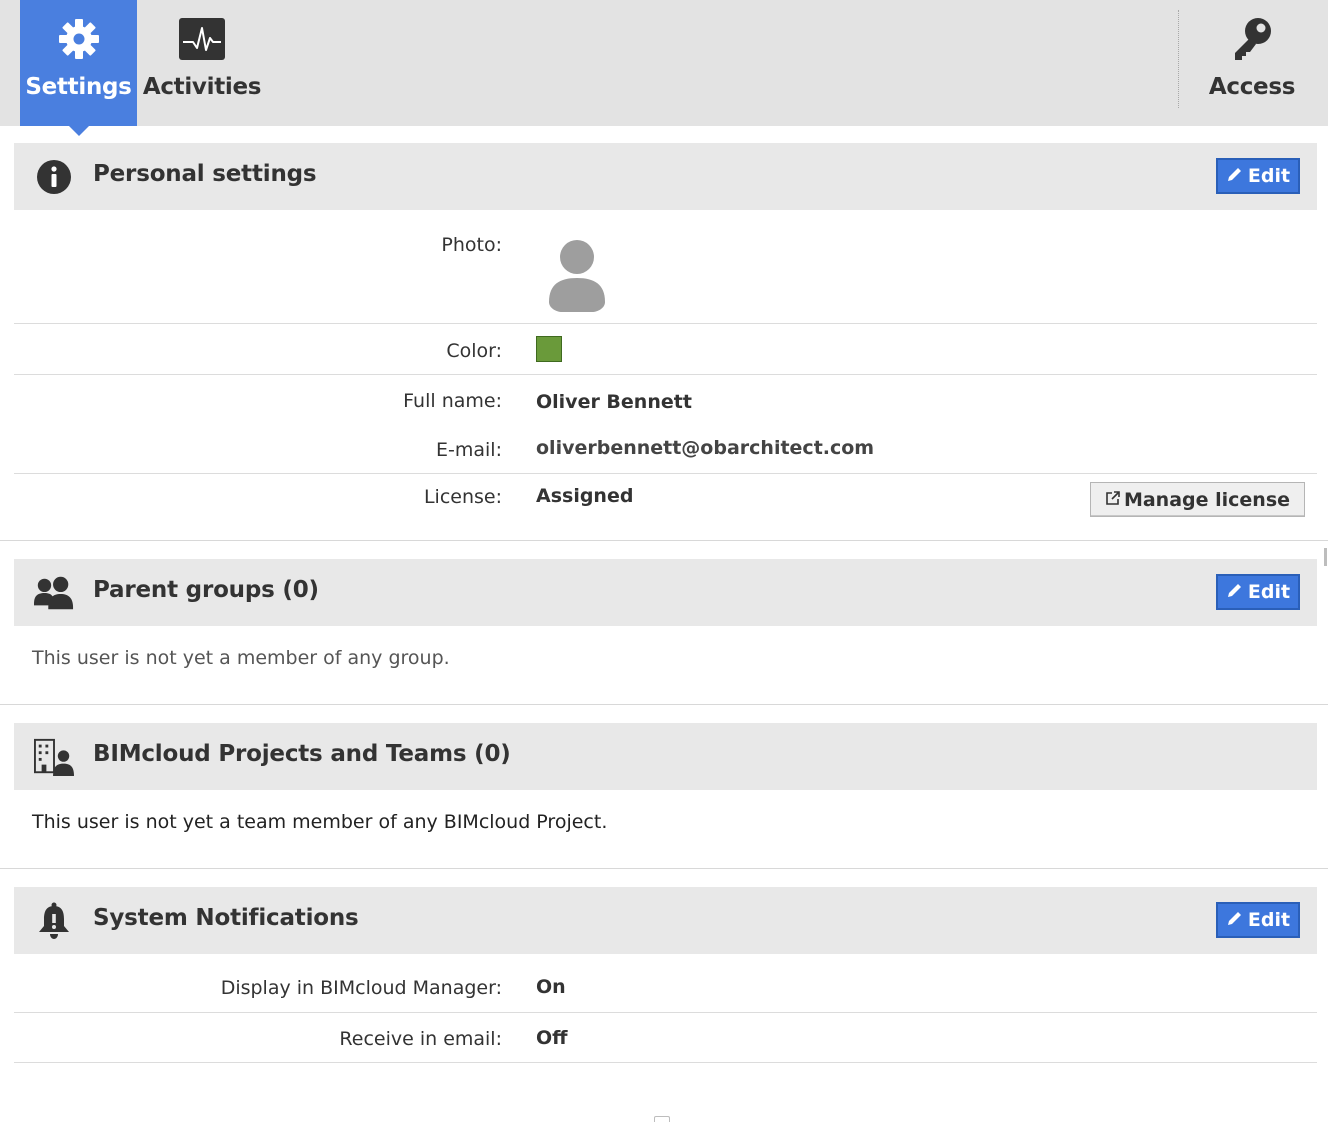 The image size is (1328, 1122). I want to click on manage-license-button: Manage license, so click(1197, 499).